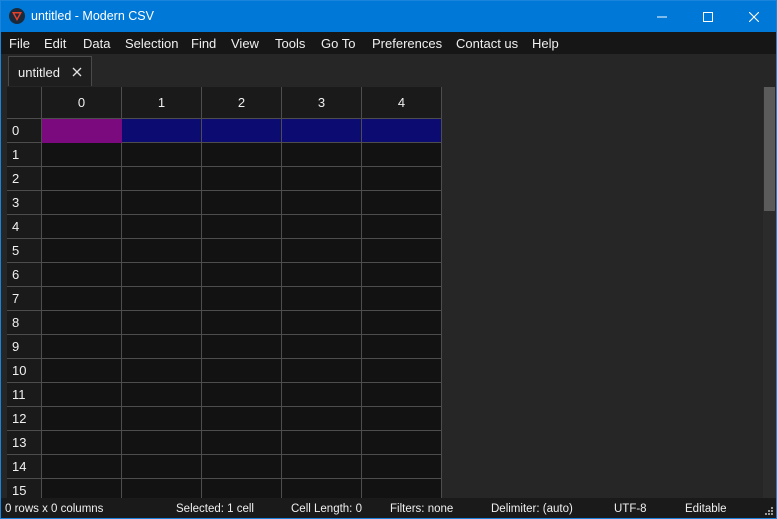 Image resolution: width=777 pixels, height=519 pixels. Describe the element at coordinates (24, 323) in the screenshot. I see `row-header: 8` at that location.